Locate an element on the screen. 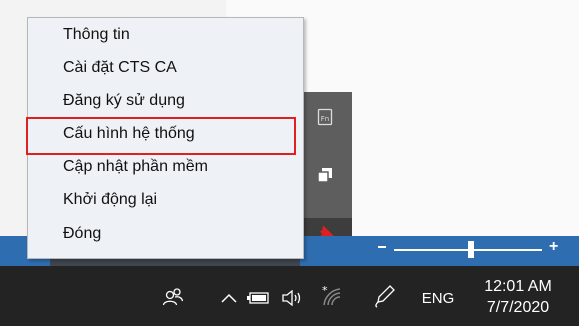 This screenshot has width=579, height=326. menu-item-cap-nhat-phan-mem: Cập nhật phần mềm is located at coordinates (135, 167).